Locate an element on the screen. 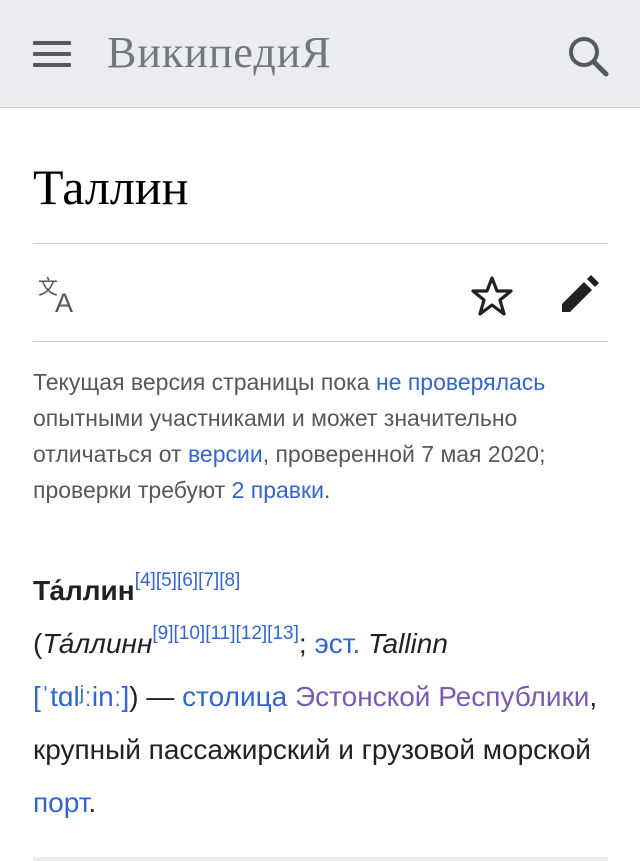 The height and width of the screenshot is (861, 640). content-bottom-edge is located at coordinates (320, 859).